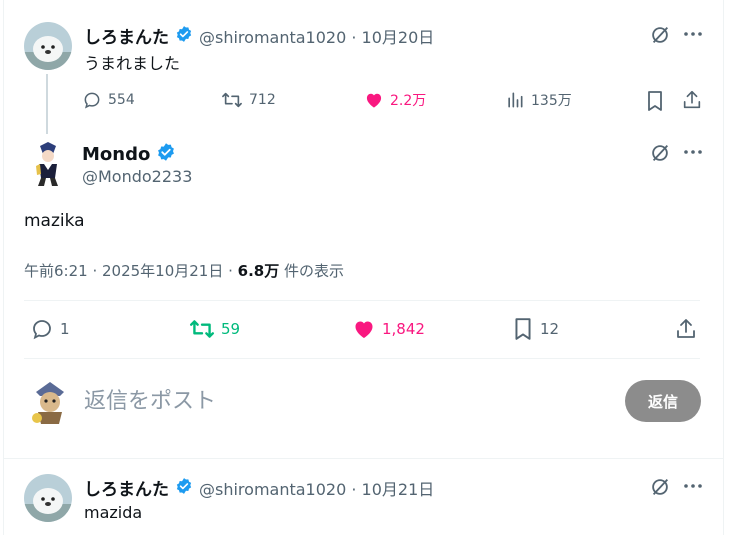  I want to click on post-text: mazida, so click(113, 512).